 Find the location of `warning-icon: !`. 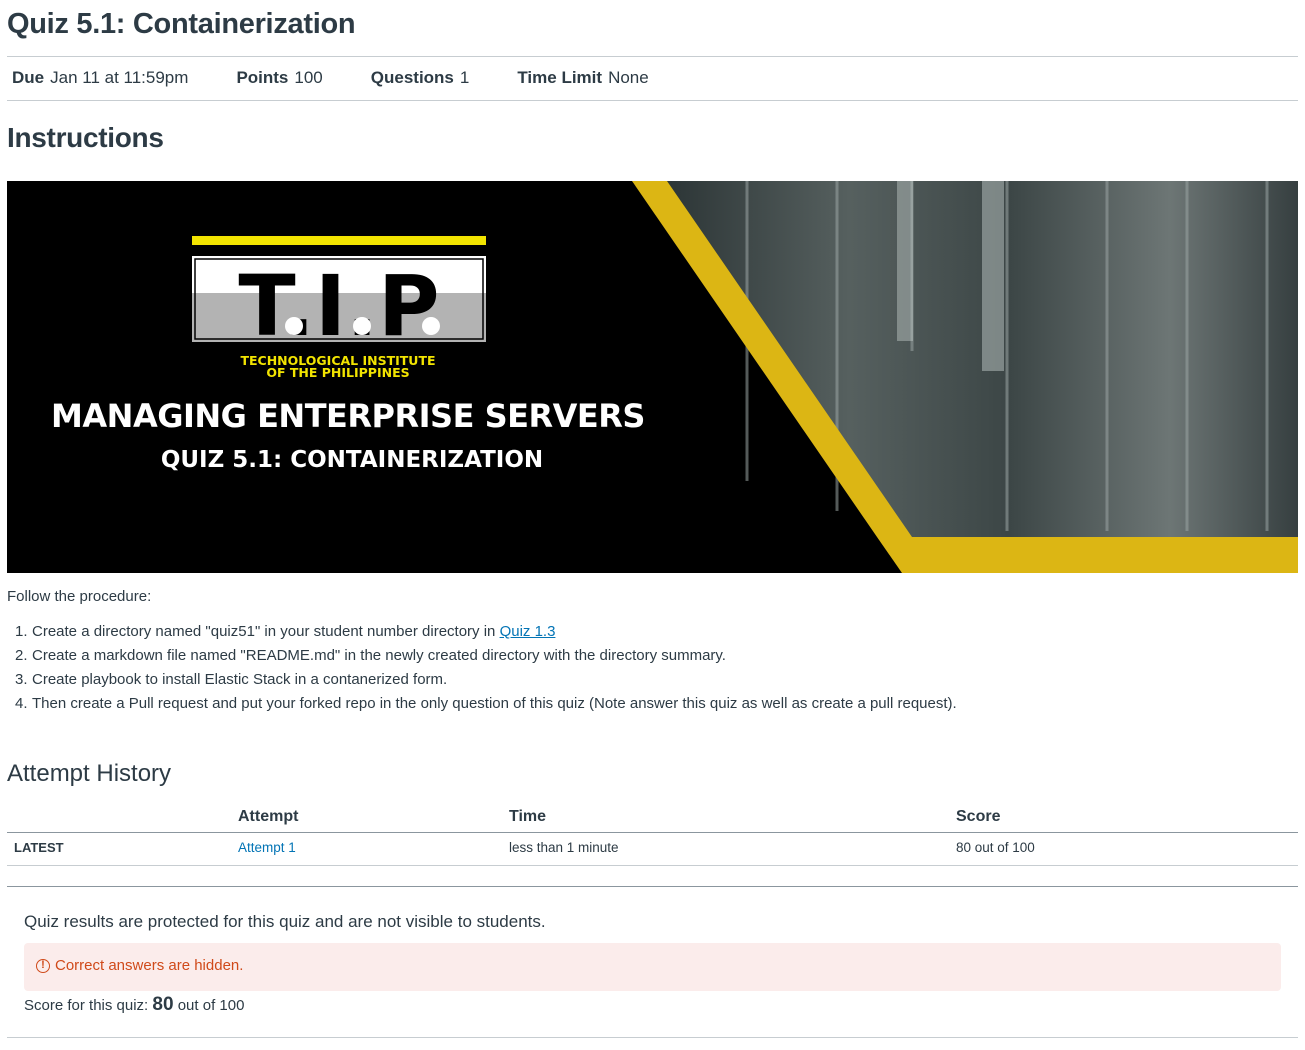

warning-icon: ! is located at coordinates (43, 965).